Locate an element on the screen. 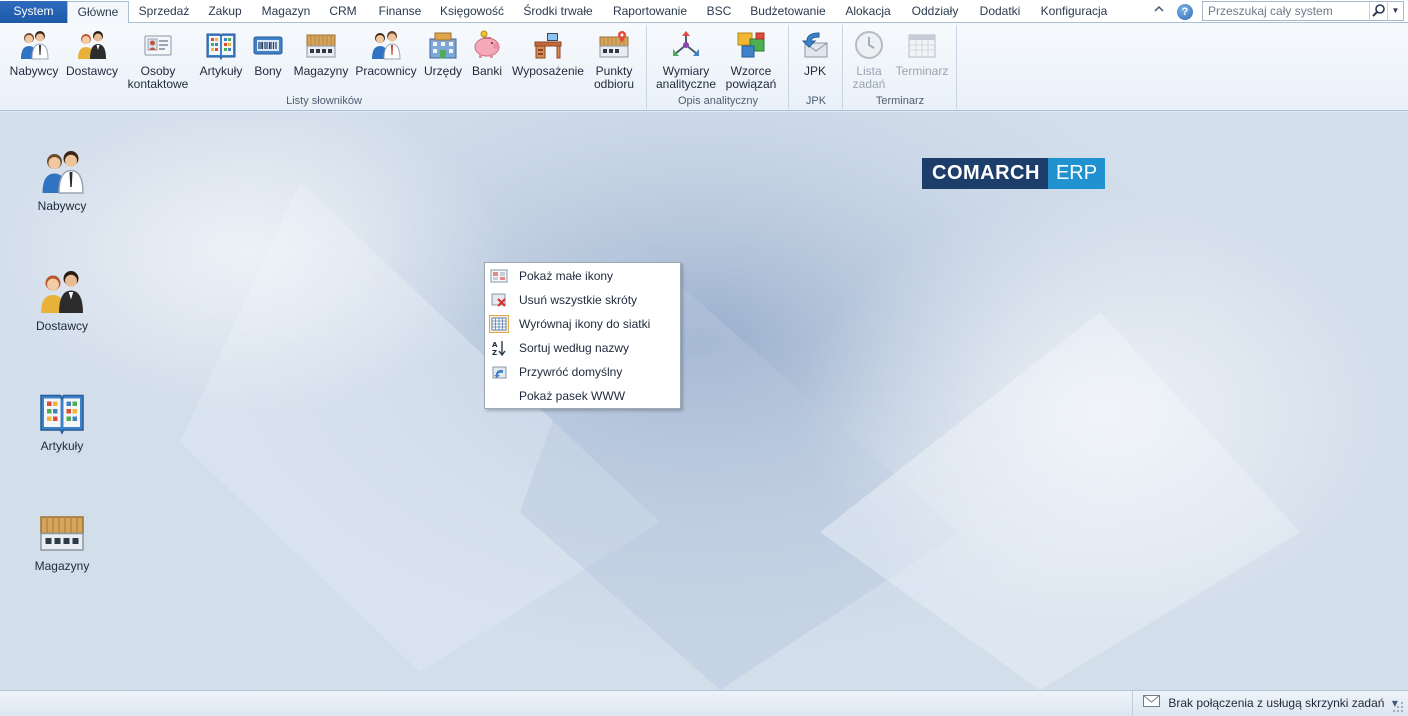  tab-oddzialy: Oddziały is located at coordinates (935, 12).